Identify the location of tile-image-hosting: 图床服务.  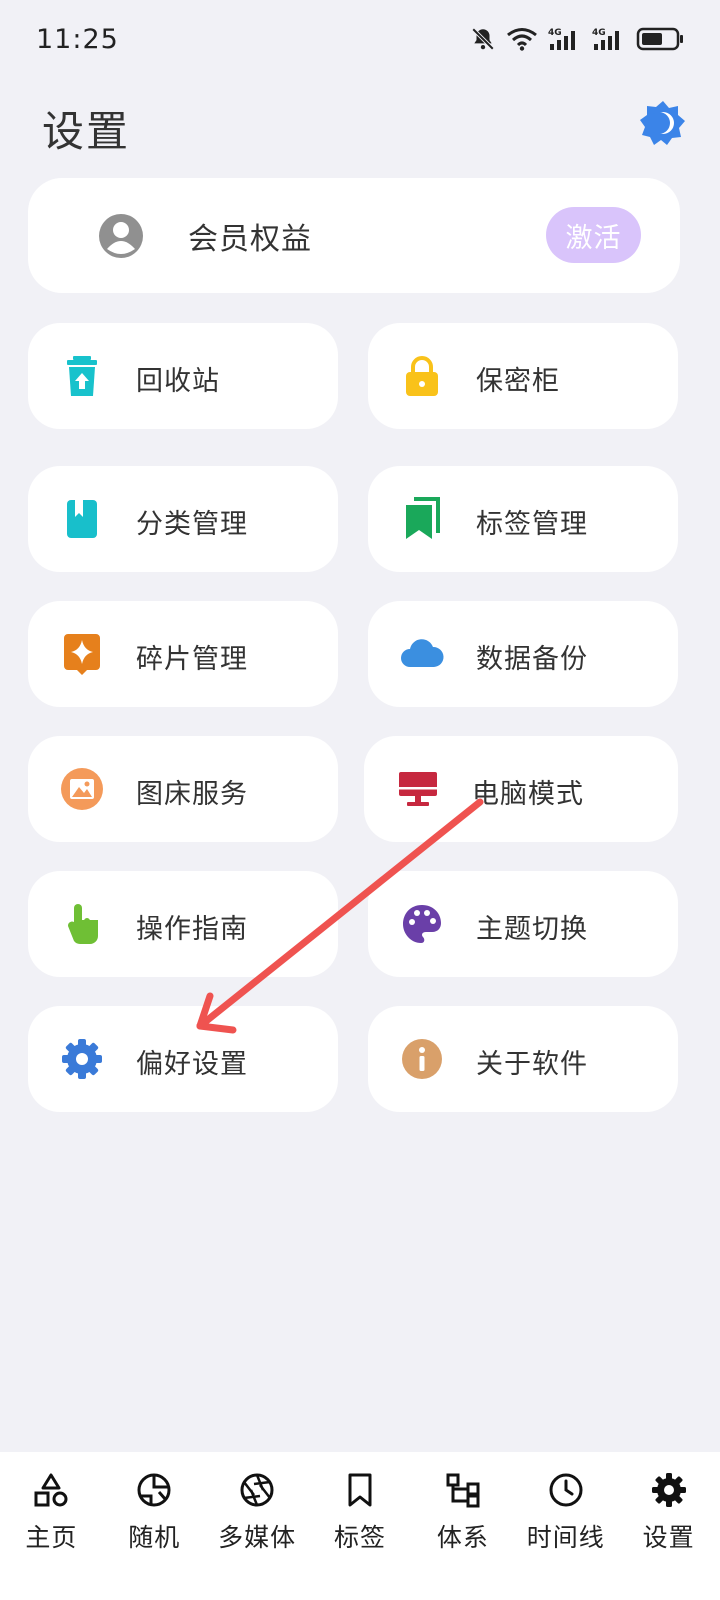
(183, 789).